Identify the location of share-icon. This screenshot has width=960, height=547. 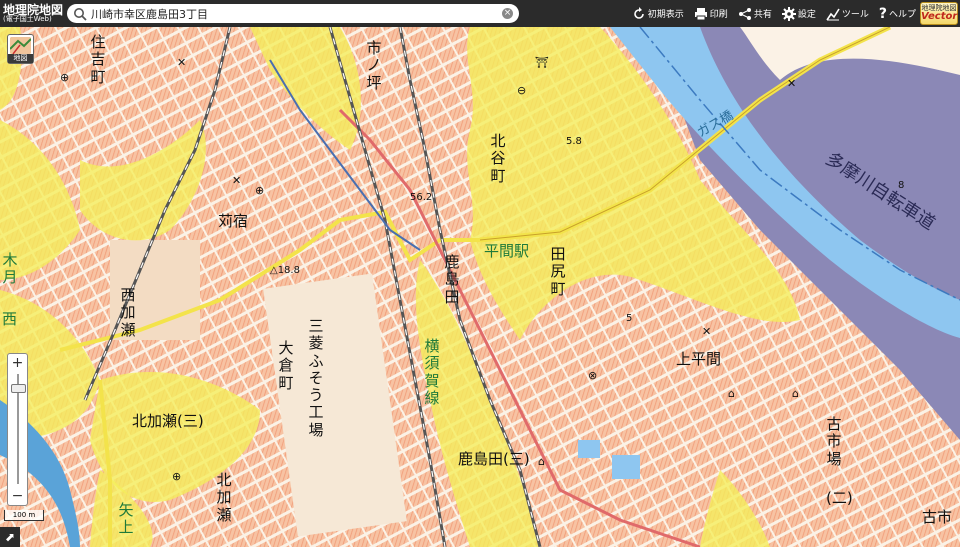
(744, 13).